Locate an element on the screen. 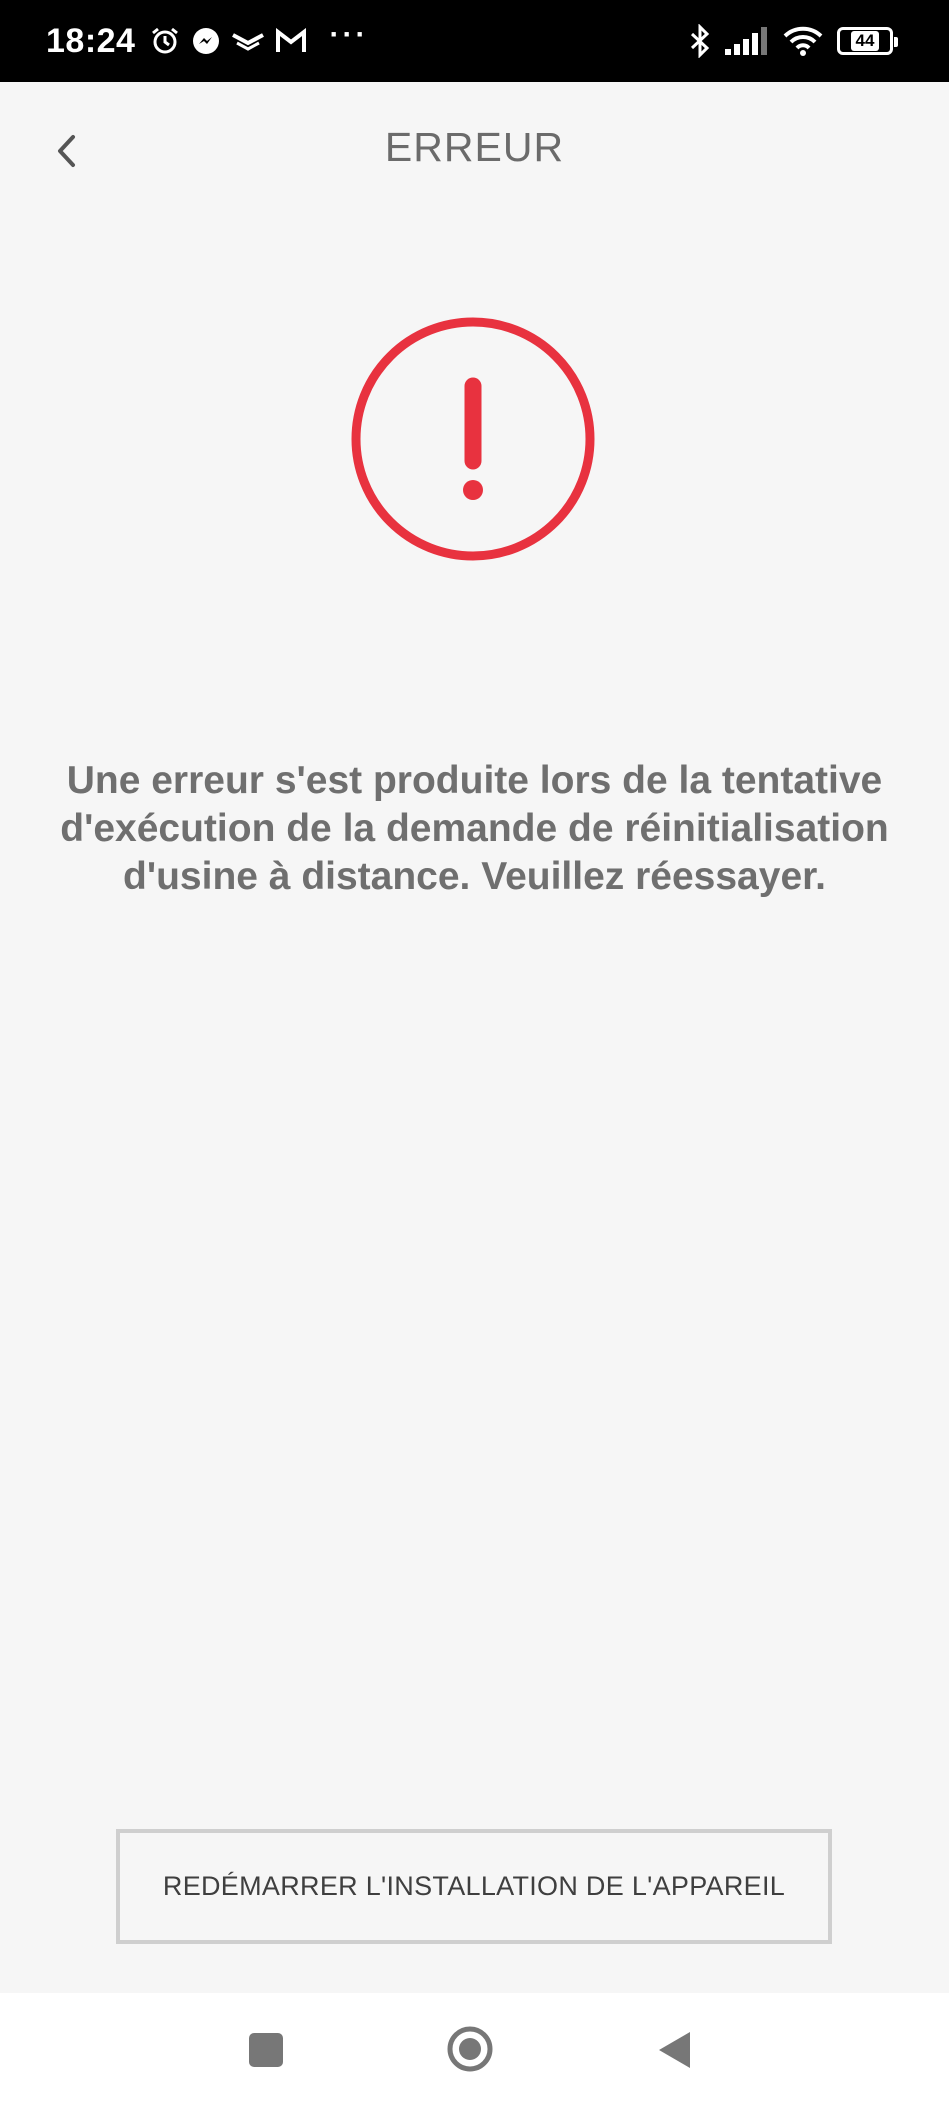 The width and height of the screenshot is (949, 2108). exclamation-circle-icon is located at coordinates (473, 439).